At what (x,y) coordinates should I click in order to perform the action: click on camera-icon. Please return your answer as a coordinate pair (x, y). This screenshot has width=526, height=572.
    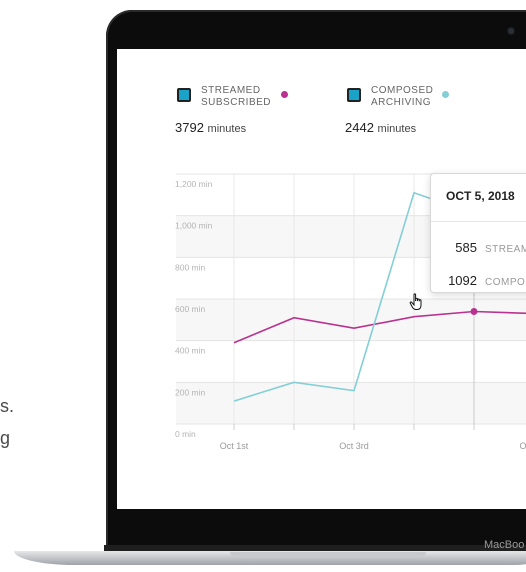
    Looking at the image, I should click on (511, 31).